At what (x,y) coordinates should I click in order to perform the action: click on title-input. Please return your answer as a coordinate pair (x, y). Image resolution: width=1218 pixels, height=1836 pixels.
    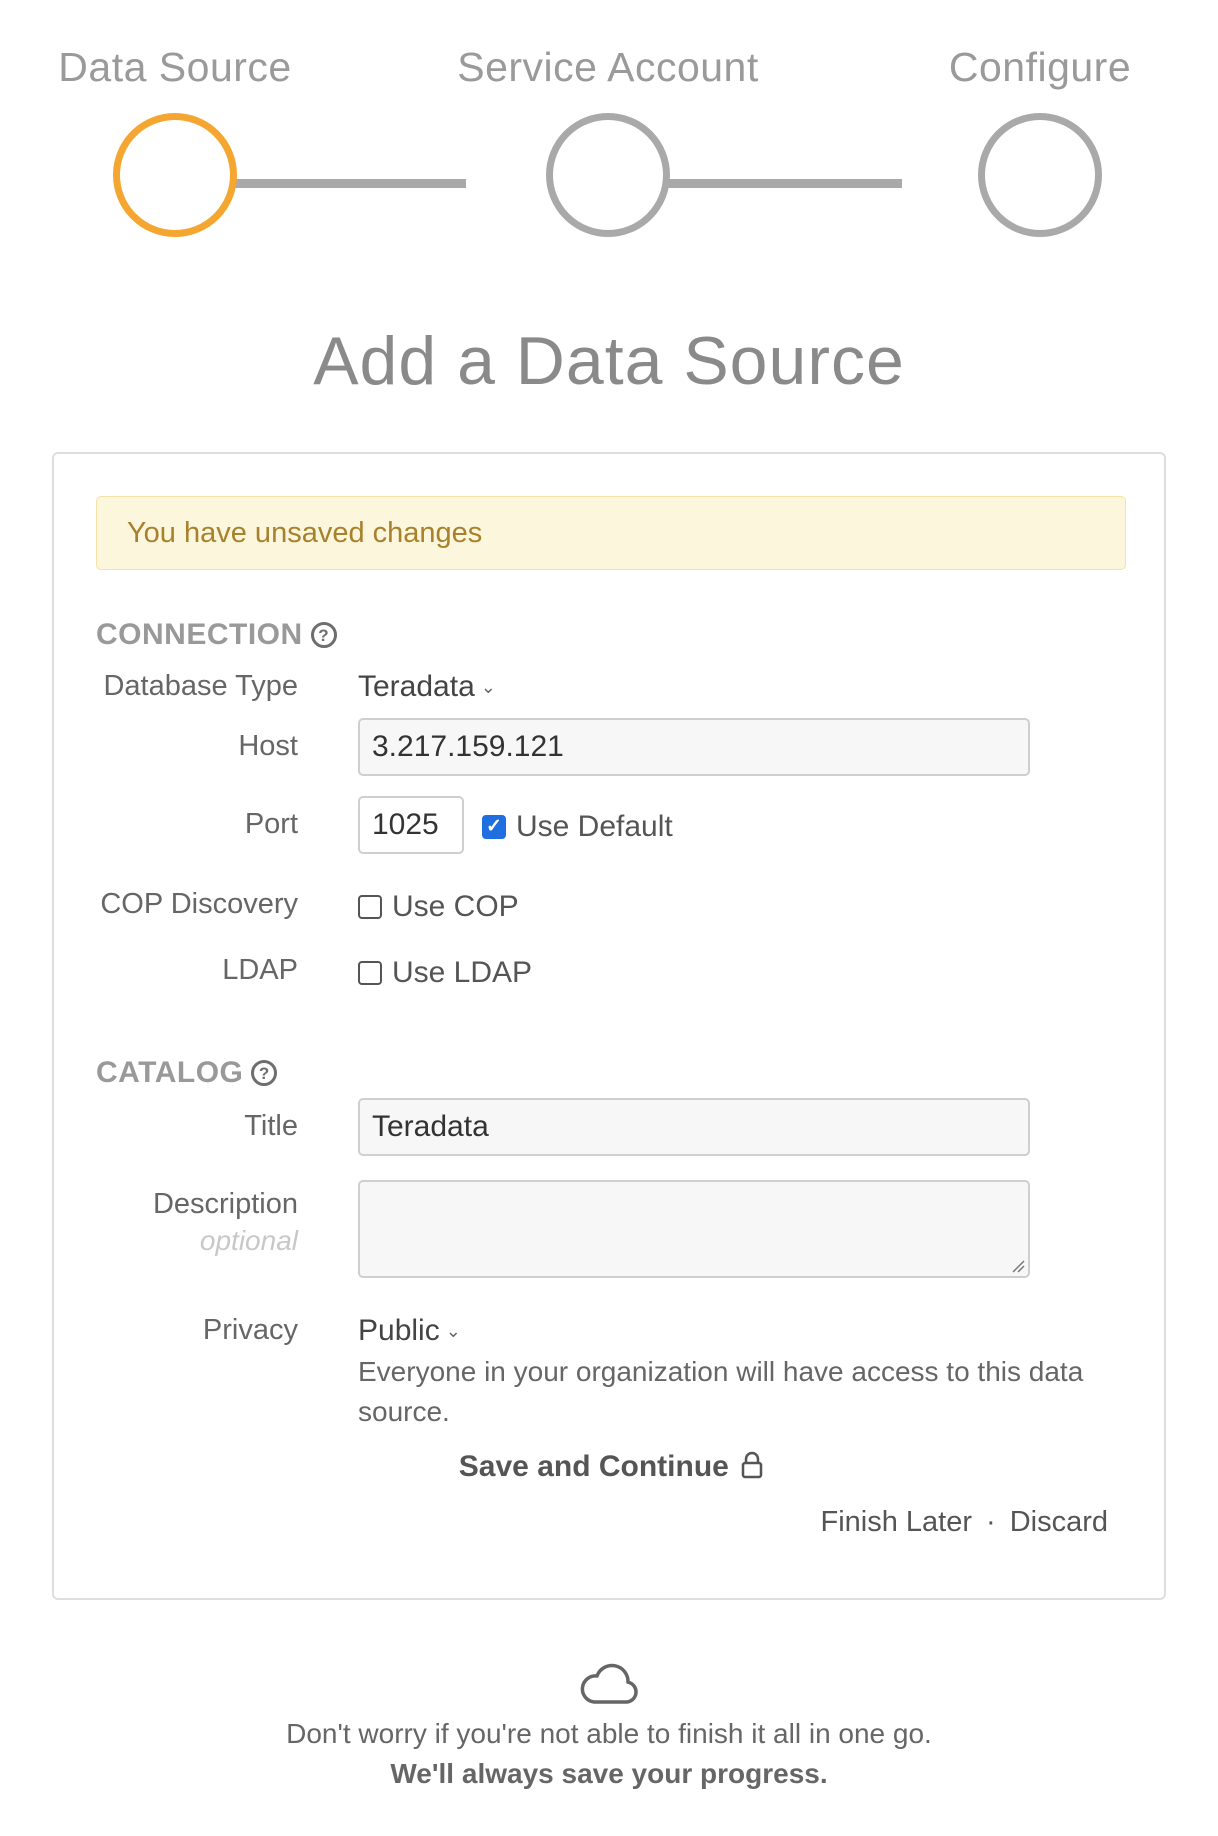
    Looking at the image, I should click on (694, 1127).